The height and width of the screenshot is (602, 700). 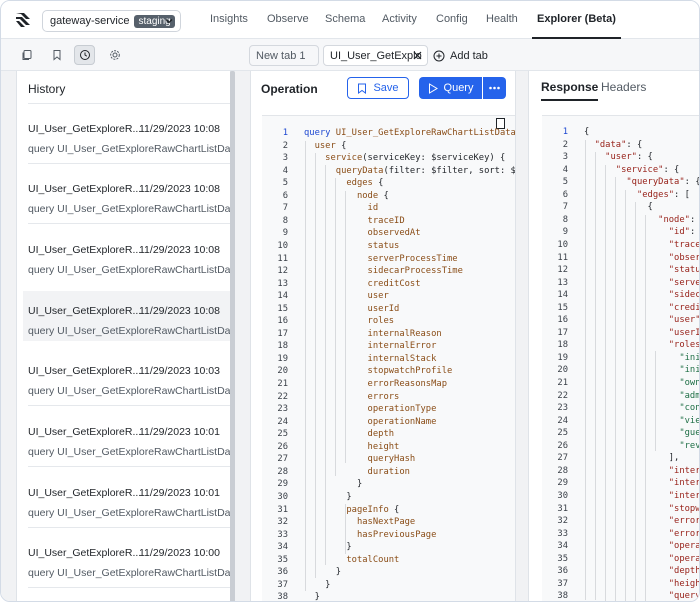 What do you see at coordinates (562, 495) in the screenshot?
I see `line-number: 30` at bounding box center [562, 495].